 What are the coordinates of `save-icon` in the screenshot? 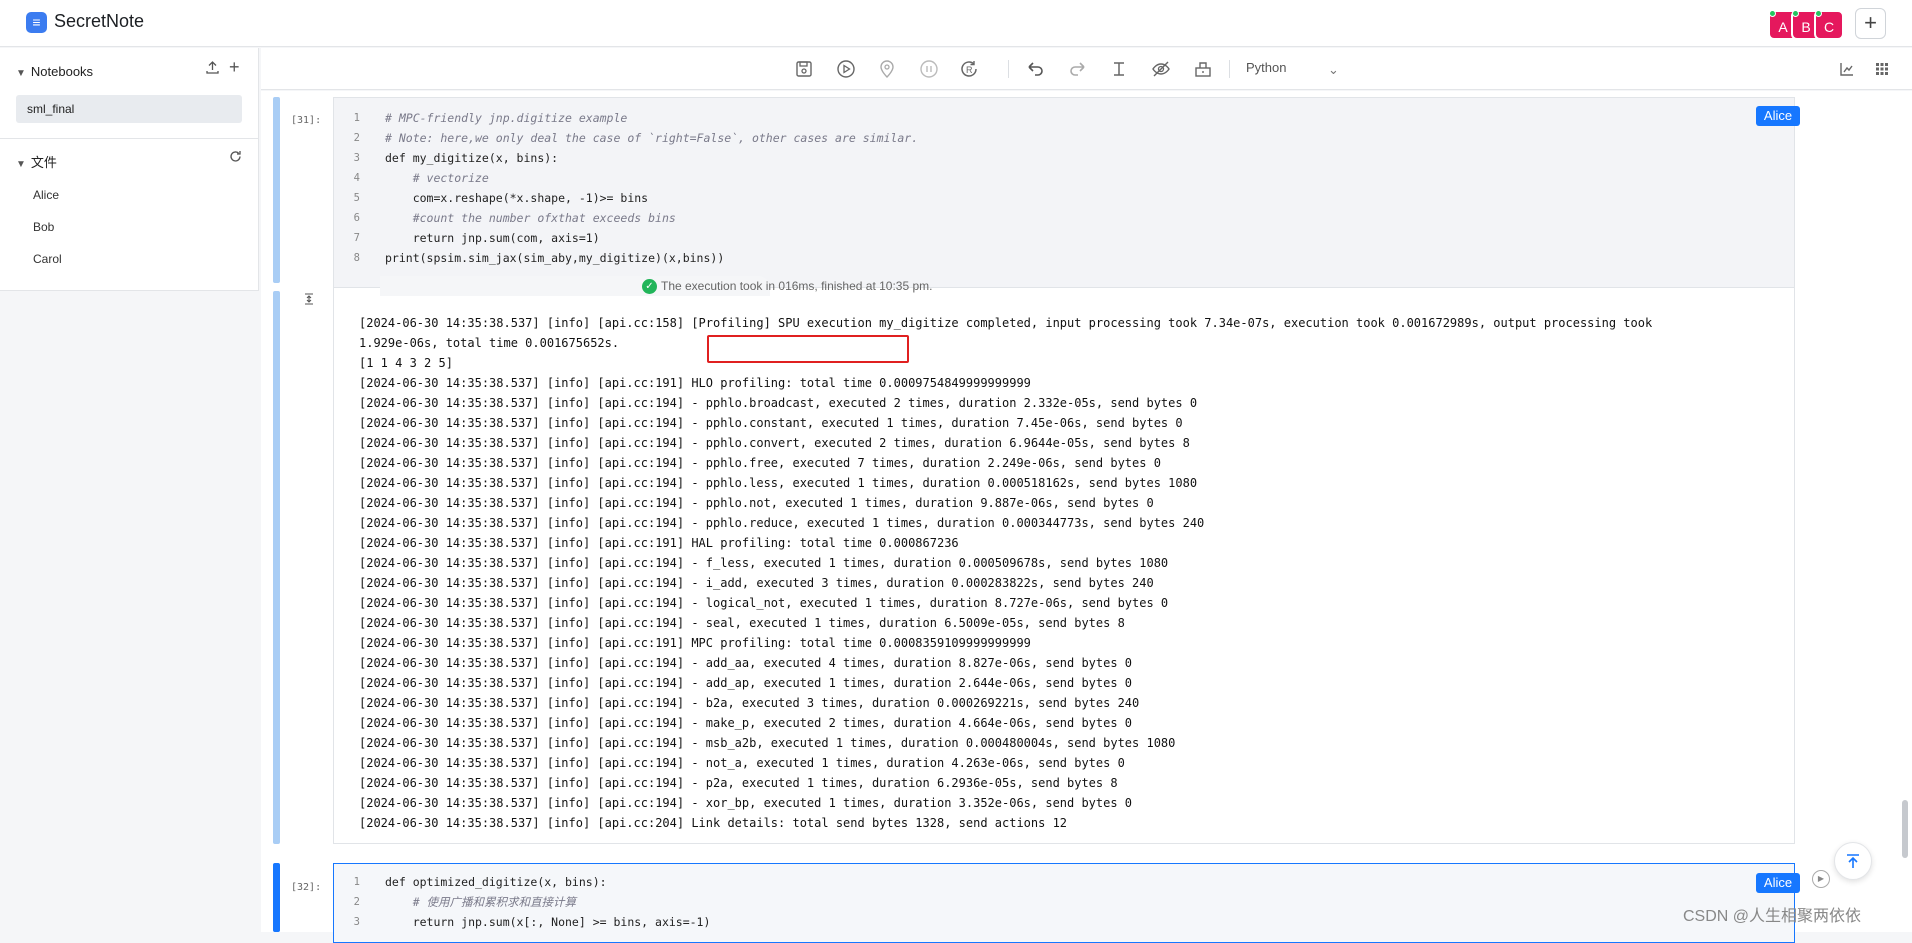 It's located at (804, 69).